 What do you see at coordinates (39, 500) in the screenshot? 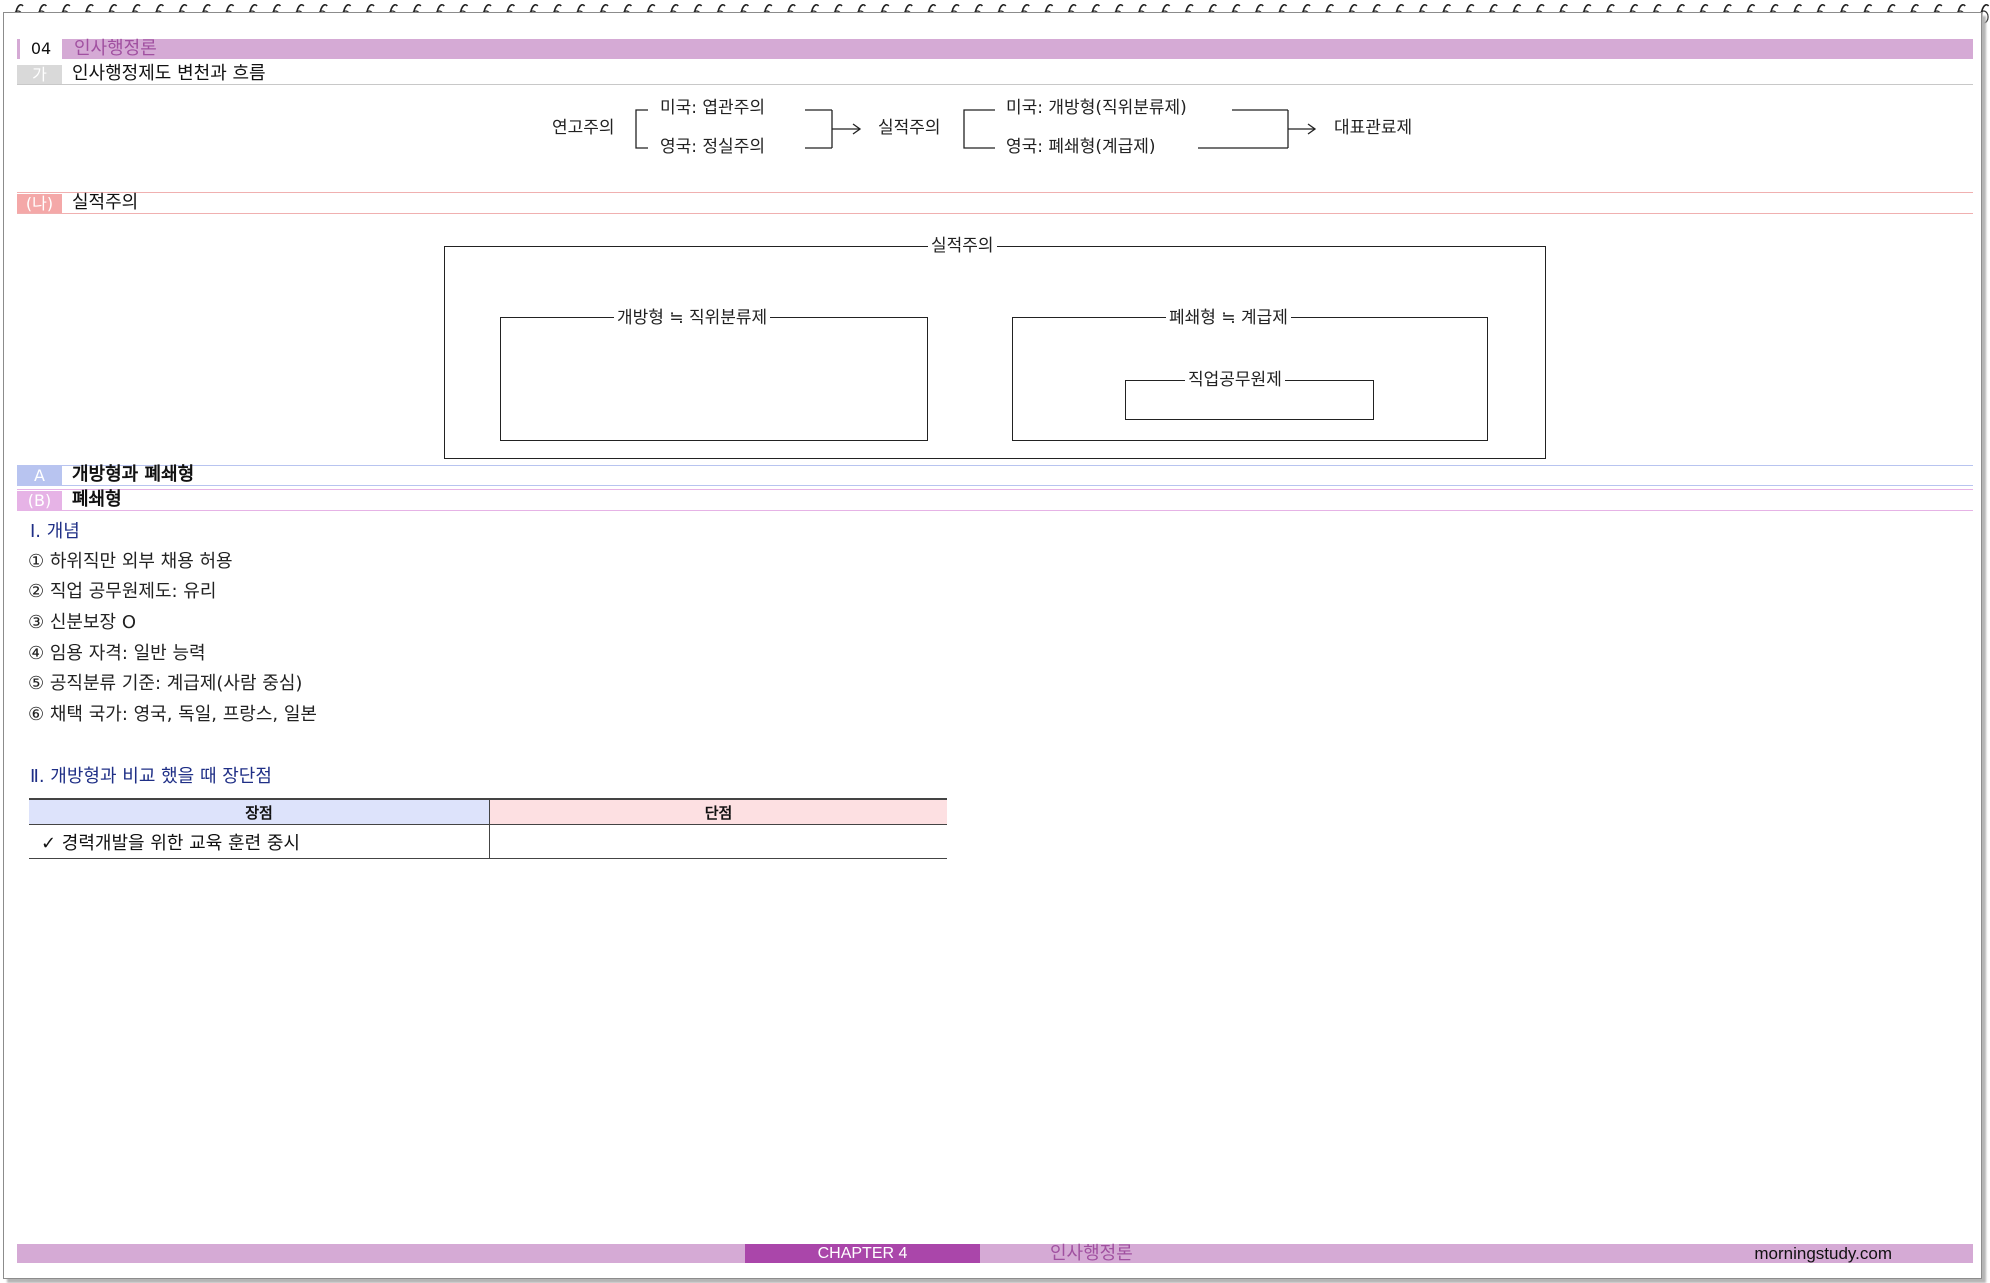
I see `section-b-badge-label: (B)` at bounding box center [39, 500].